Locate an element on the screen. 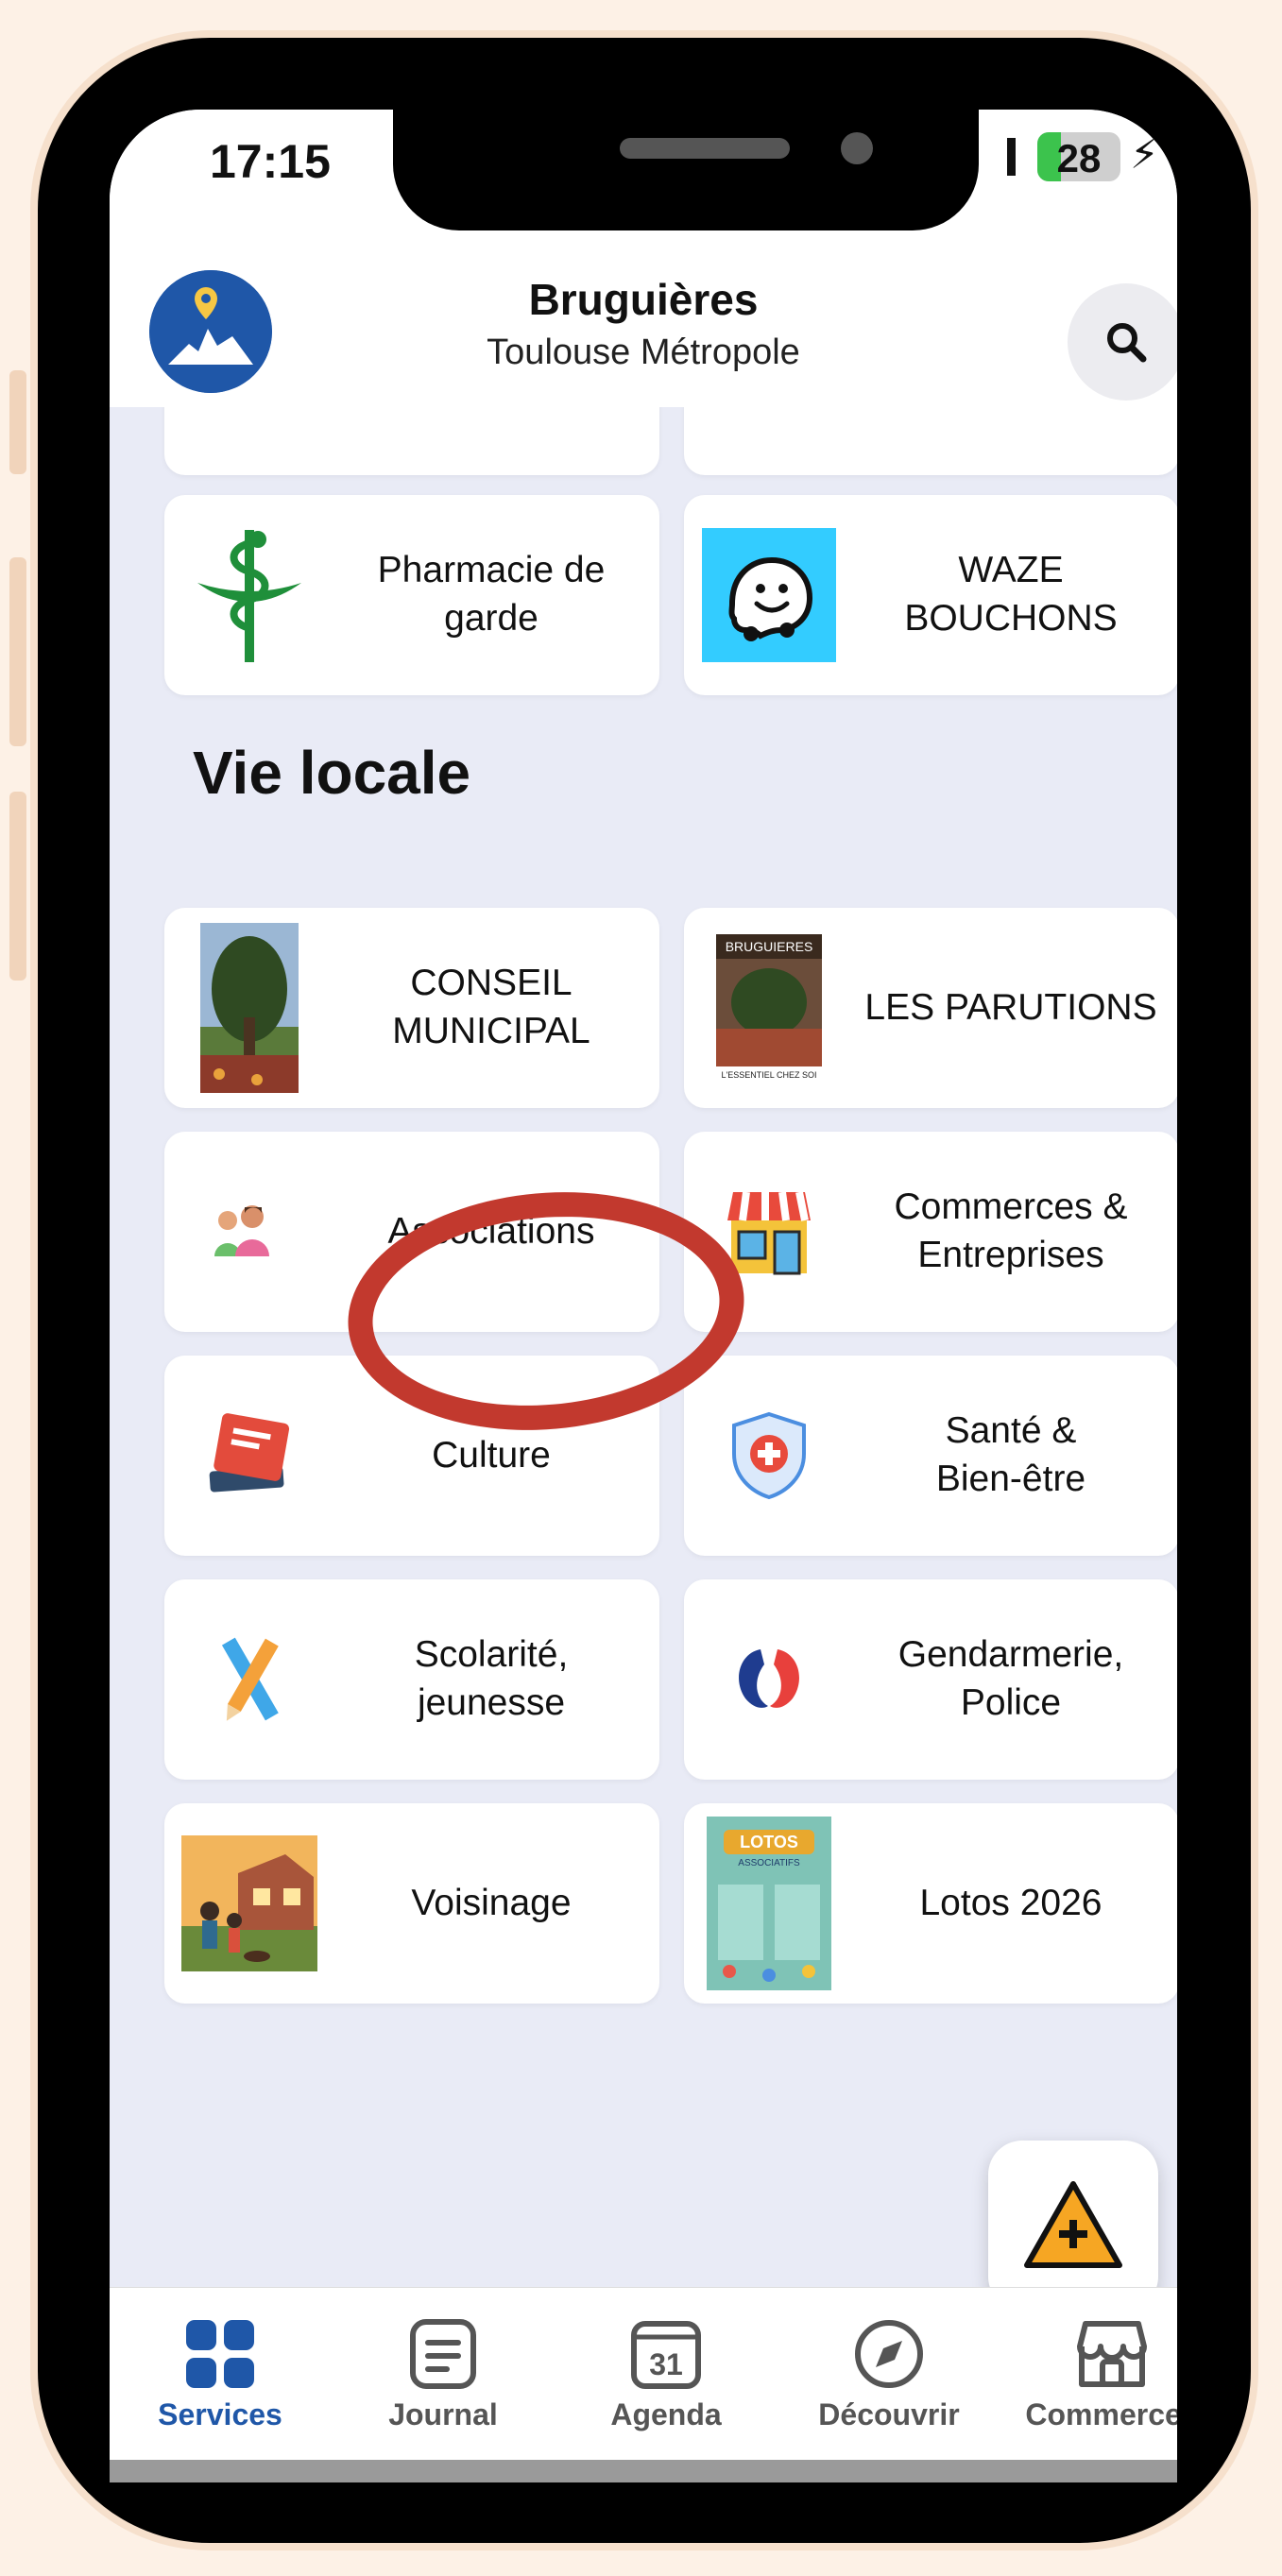 Image resolution: width=1282 pixels, height=2576 pixels. lotos-poster: LOTOS ASSOCIATIFS is located at coordinates (769, 1904).